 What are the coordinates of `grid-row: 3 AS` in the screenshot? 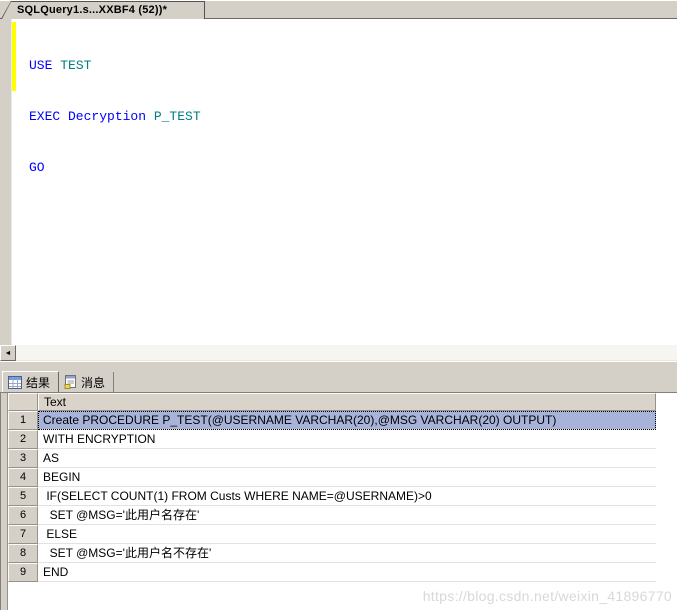 It's located at (332, 458).